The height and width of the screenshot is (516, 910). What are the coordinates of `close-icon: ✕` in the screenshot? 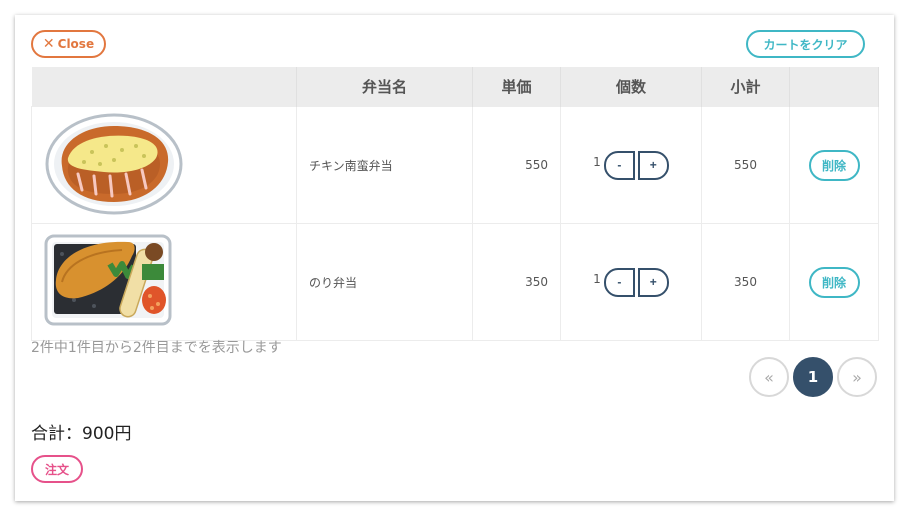 It's located at (48, 44).